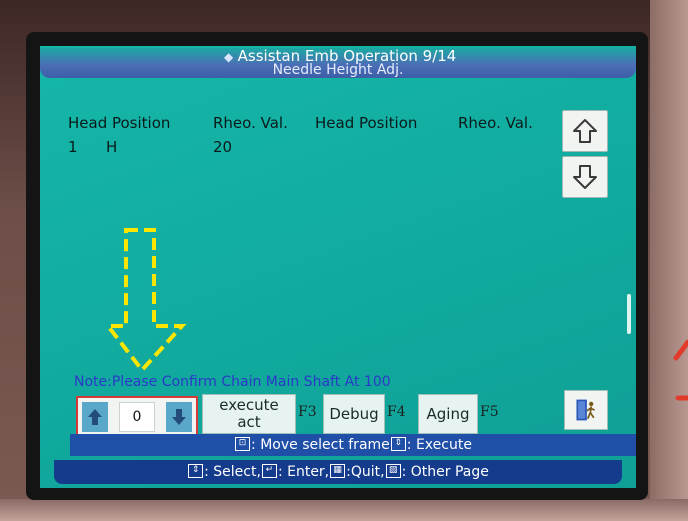 The height and width of the screenshot is (521, 688). I want to click on aging-label: Aging, so click(448, 413).